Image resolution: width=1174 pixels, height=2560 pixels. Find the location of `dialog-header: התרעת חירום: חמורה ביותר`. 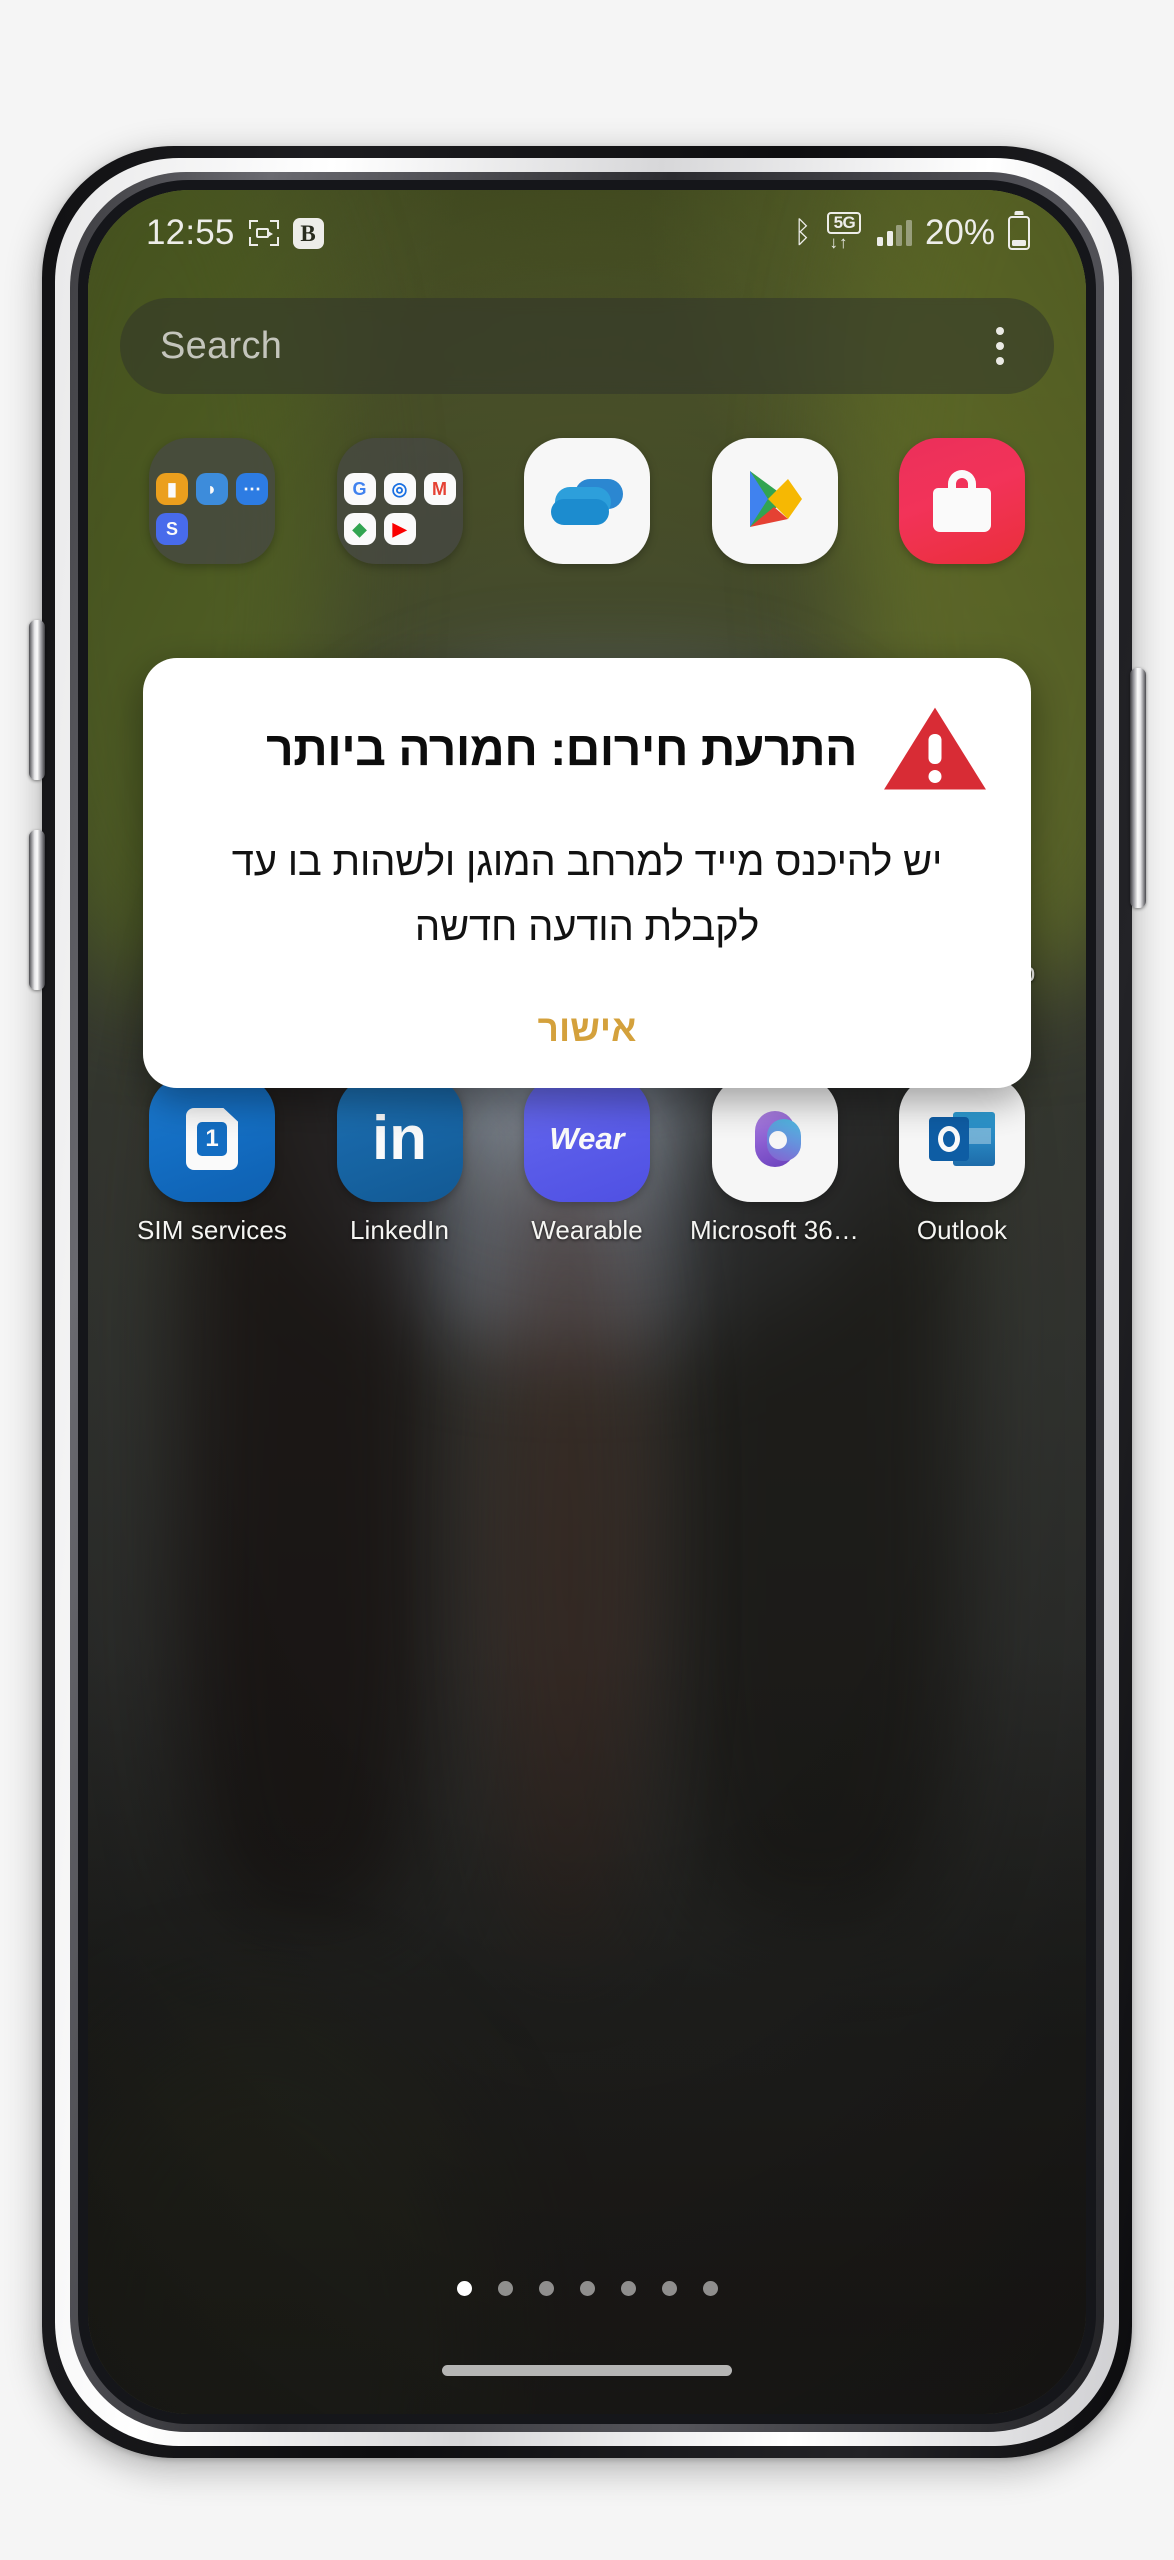

dialog-header: התרעת חירום: חמורה ביותר is located at coordinates (587, 750).